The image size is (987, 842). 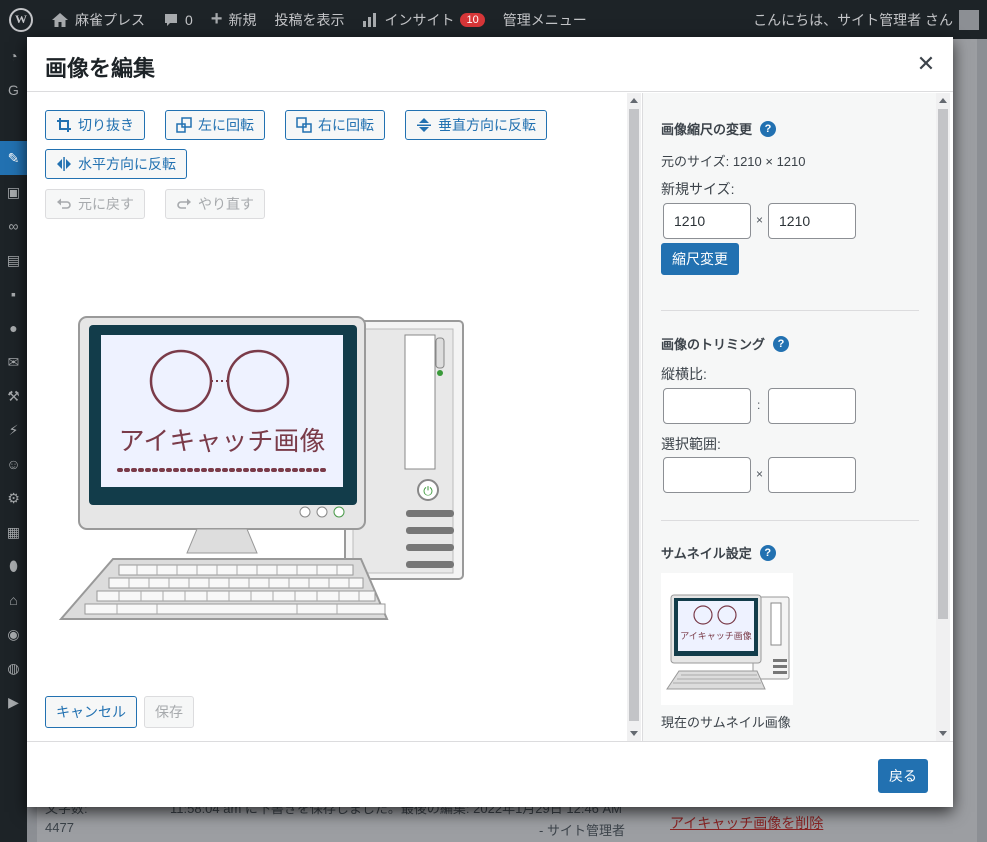 I want to click on thumbnail-title: サムネイル設定, so click(x=706, y=553).